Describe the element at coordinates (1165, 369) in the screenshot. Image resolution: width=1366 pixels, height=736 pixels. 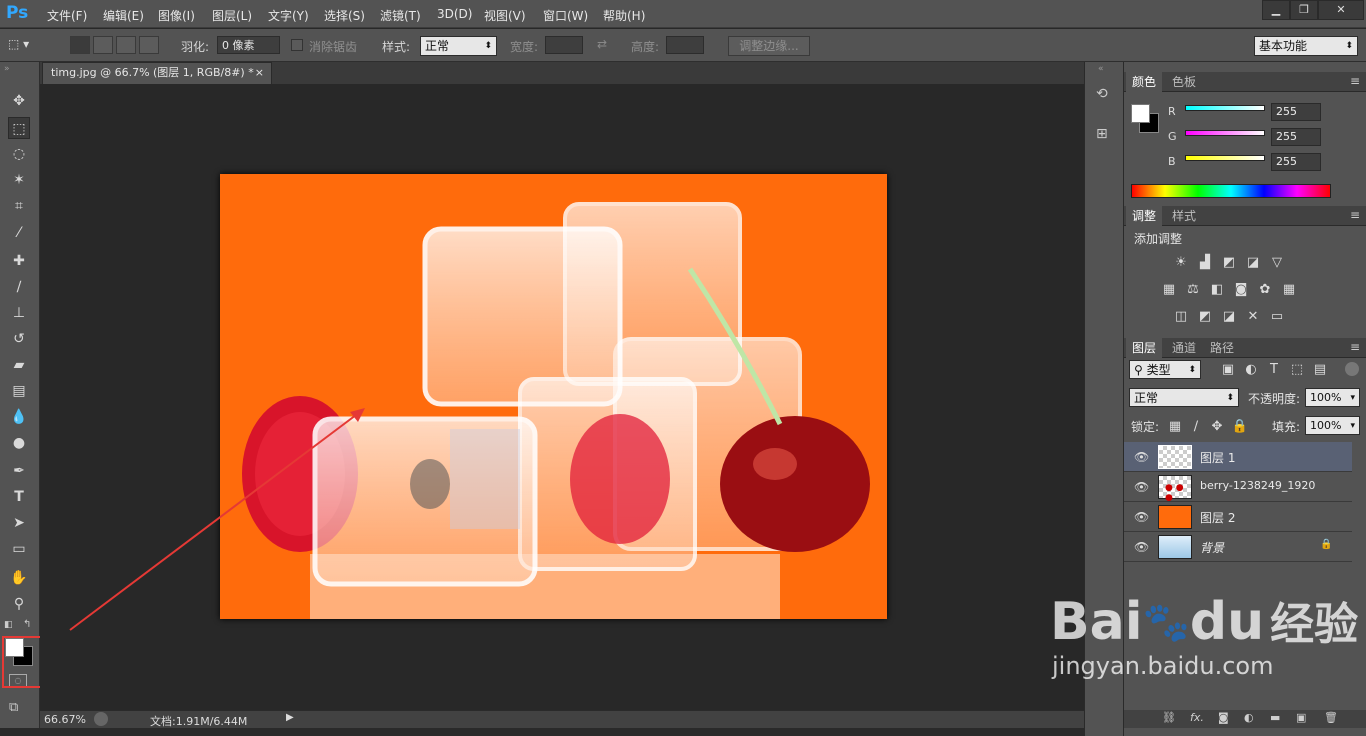
I see `layer-filter-dropdown: ⚲ 类型 ⬍` at that location.